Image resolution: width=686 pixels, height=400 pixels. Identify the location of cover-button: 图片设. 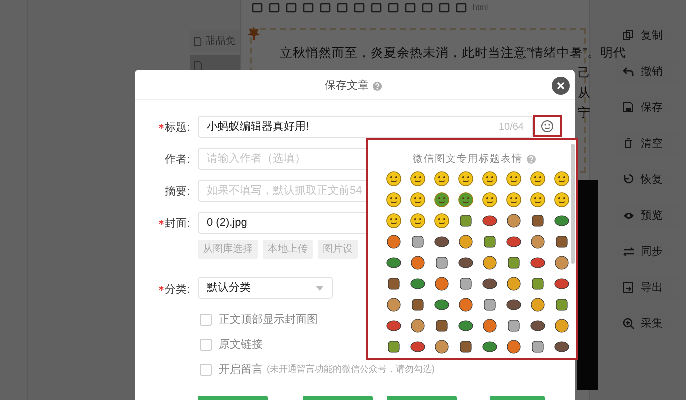
(338, 249).